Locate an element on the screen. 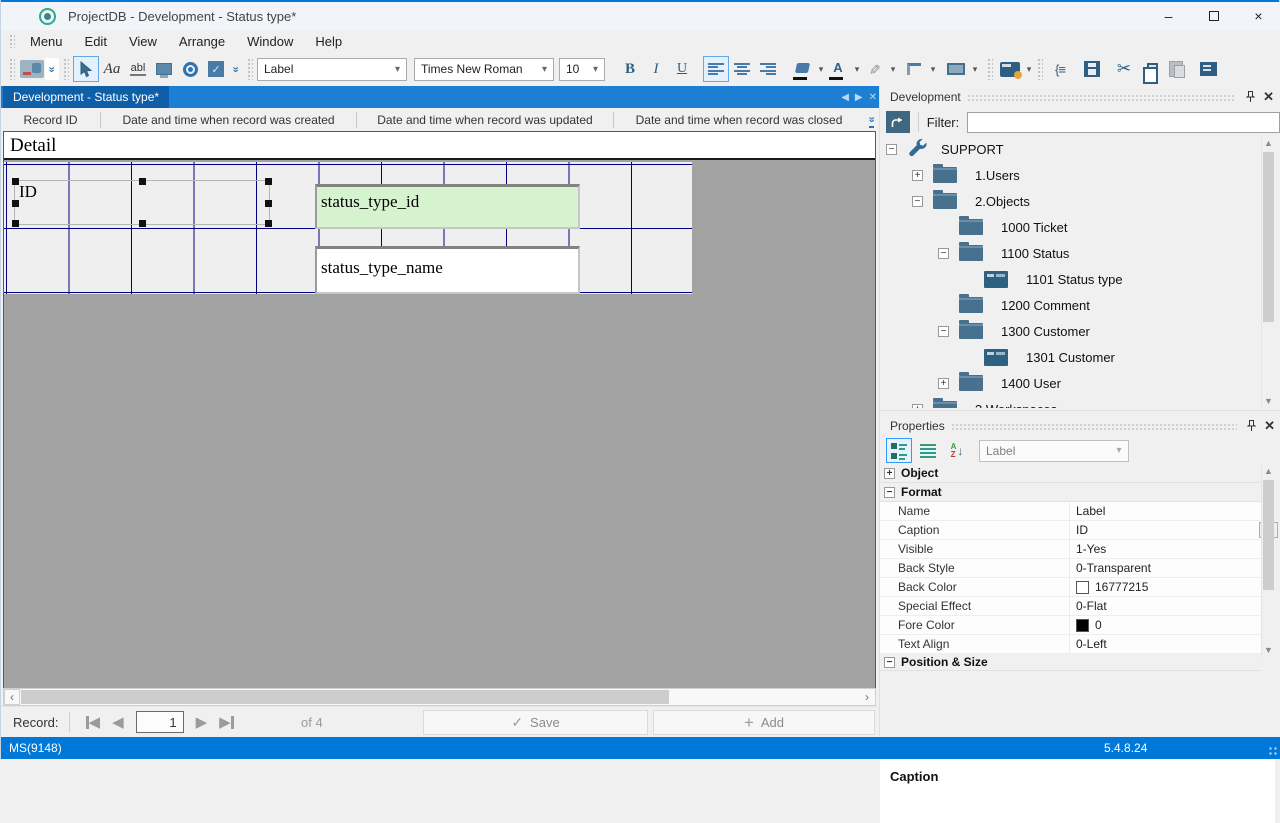 Image resolution: width=1280 pixels, height=823 pixels. shape-button is located at coordinates (956, 69).